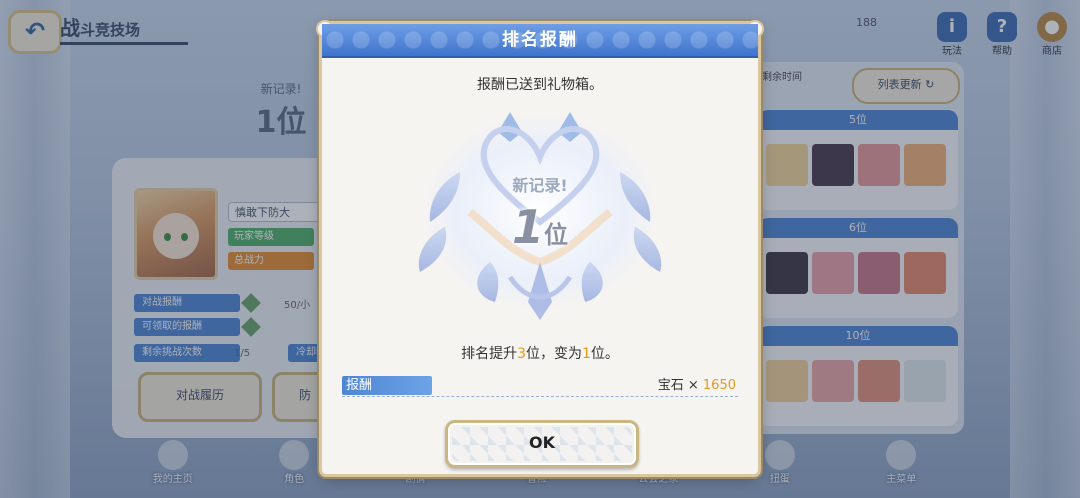 The width and height of the screenshot is (1080, 498). I want to click on reward-label: 报酬, so click(387, 385).